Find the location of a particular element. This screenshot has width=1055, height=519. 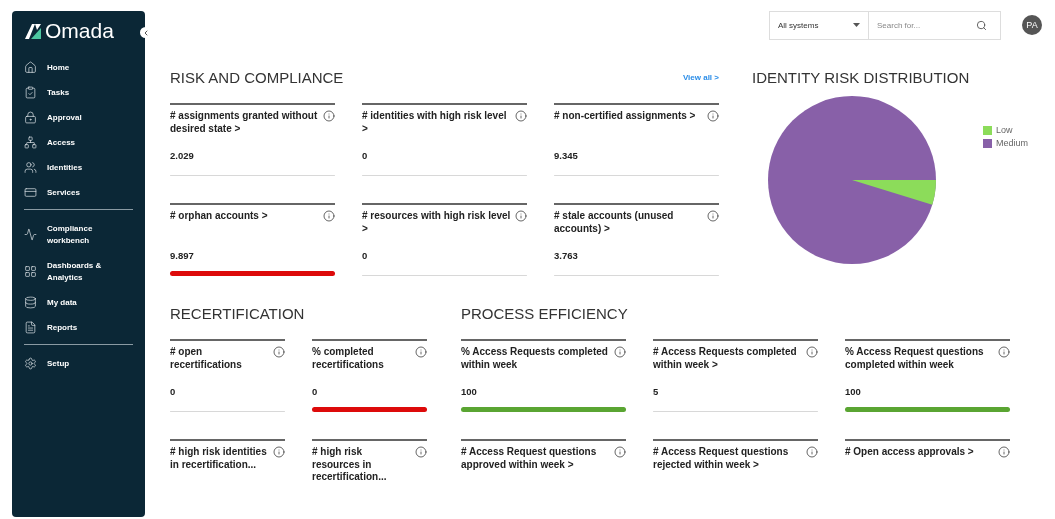

nav-item: Dashboards & Analytics is located at coordinates (78, 271).